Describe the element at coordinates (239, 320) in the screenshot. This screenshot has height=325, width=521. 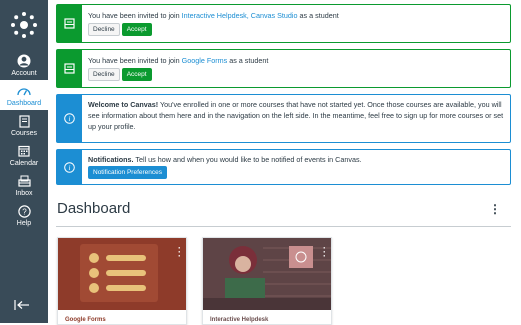
I see `course-card-name: Interactive Helpdesk` at that location.